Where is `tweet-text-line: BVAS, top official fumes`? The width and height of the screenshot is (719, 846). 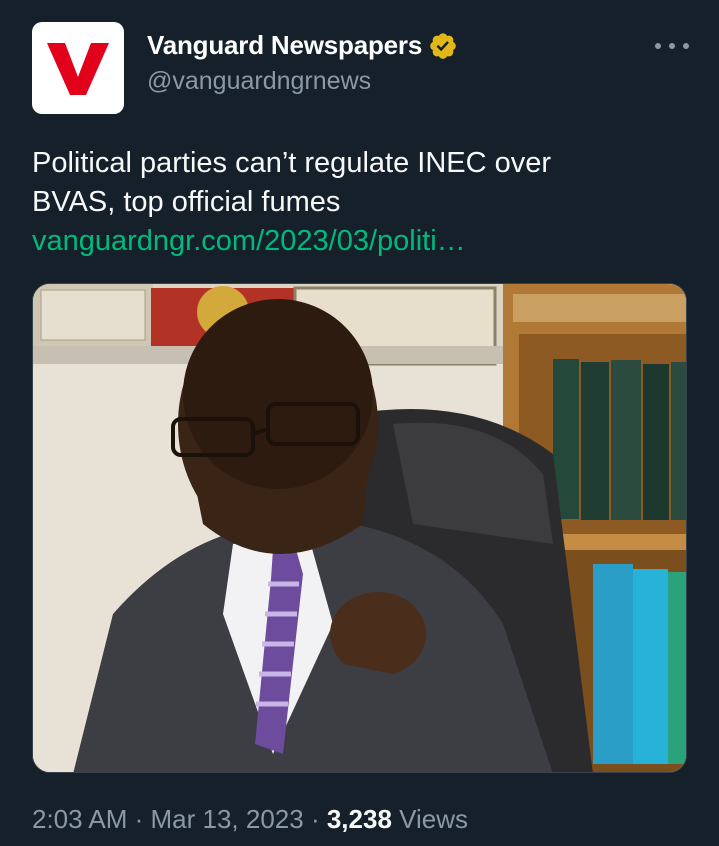
tweet-text-line: BVAS, top official fumes is located at coordinates (186, 202).